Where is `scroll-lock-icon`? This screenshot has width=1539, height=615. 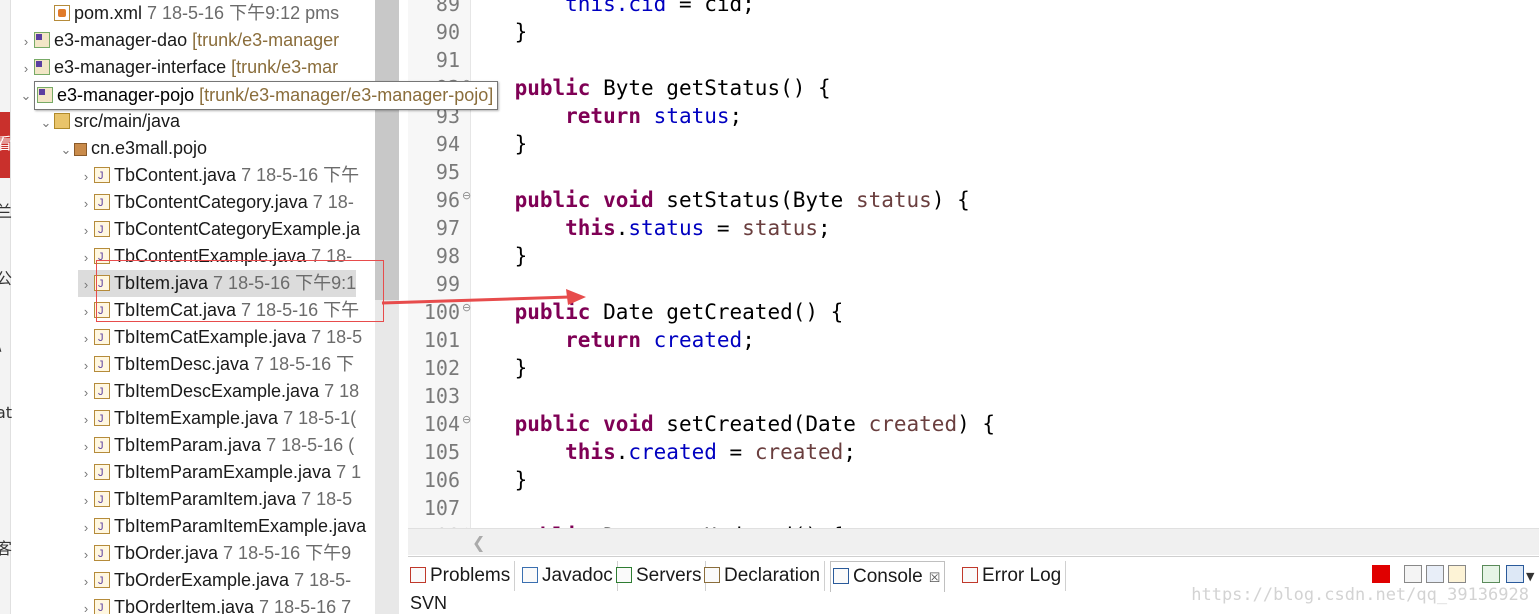 scroll-lock-icon is located at coordinates (1457, 574).